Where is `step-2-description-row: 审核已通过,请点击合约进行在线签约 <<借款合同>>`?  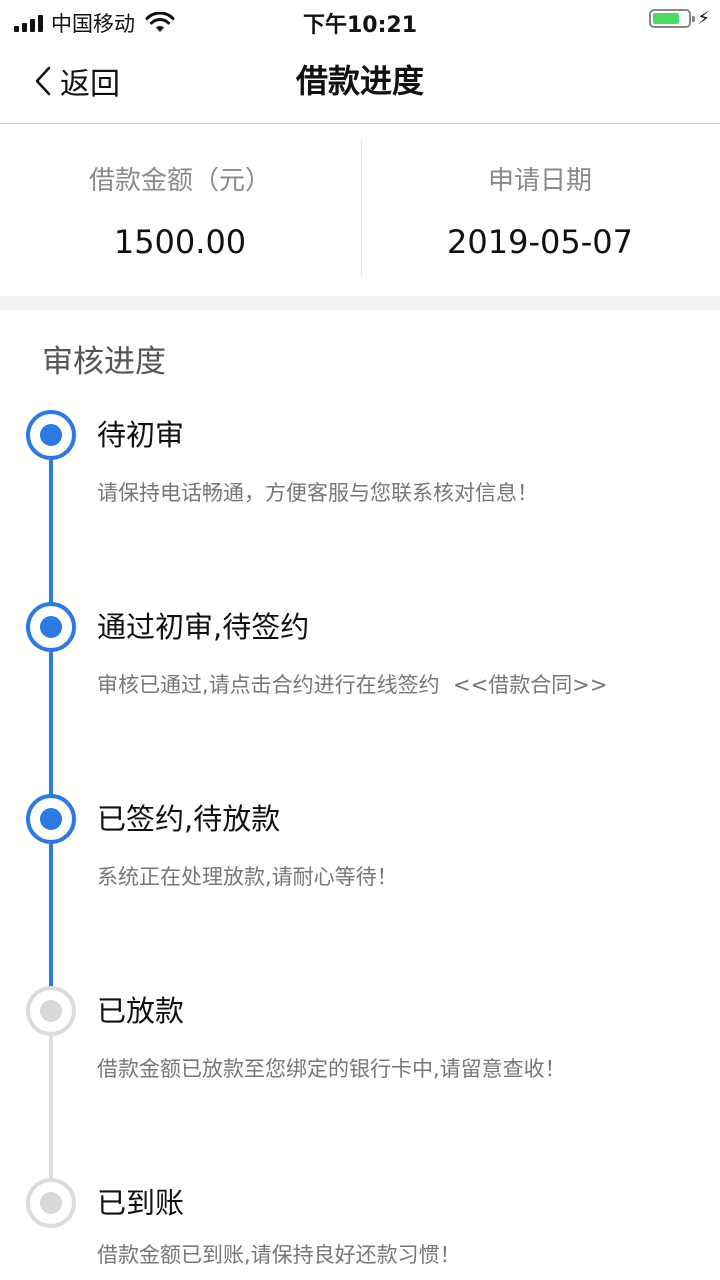
step-2-description-row: 审核已通过,请点击合约进行在线签约 <<借款合同>> is located at coordinates (352, 685).